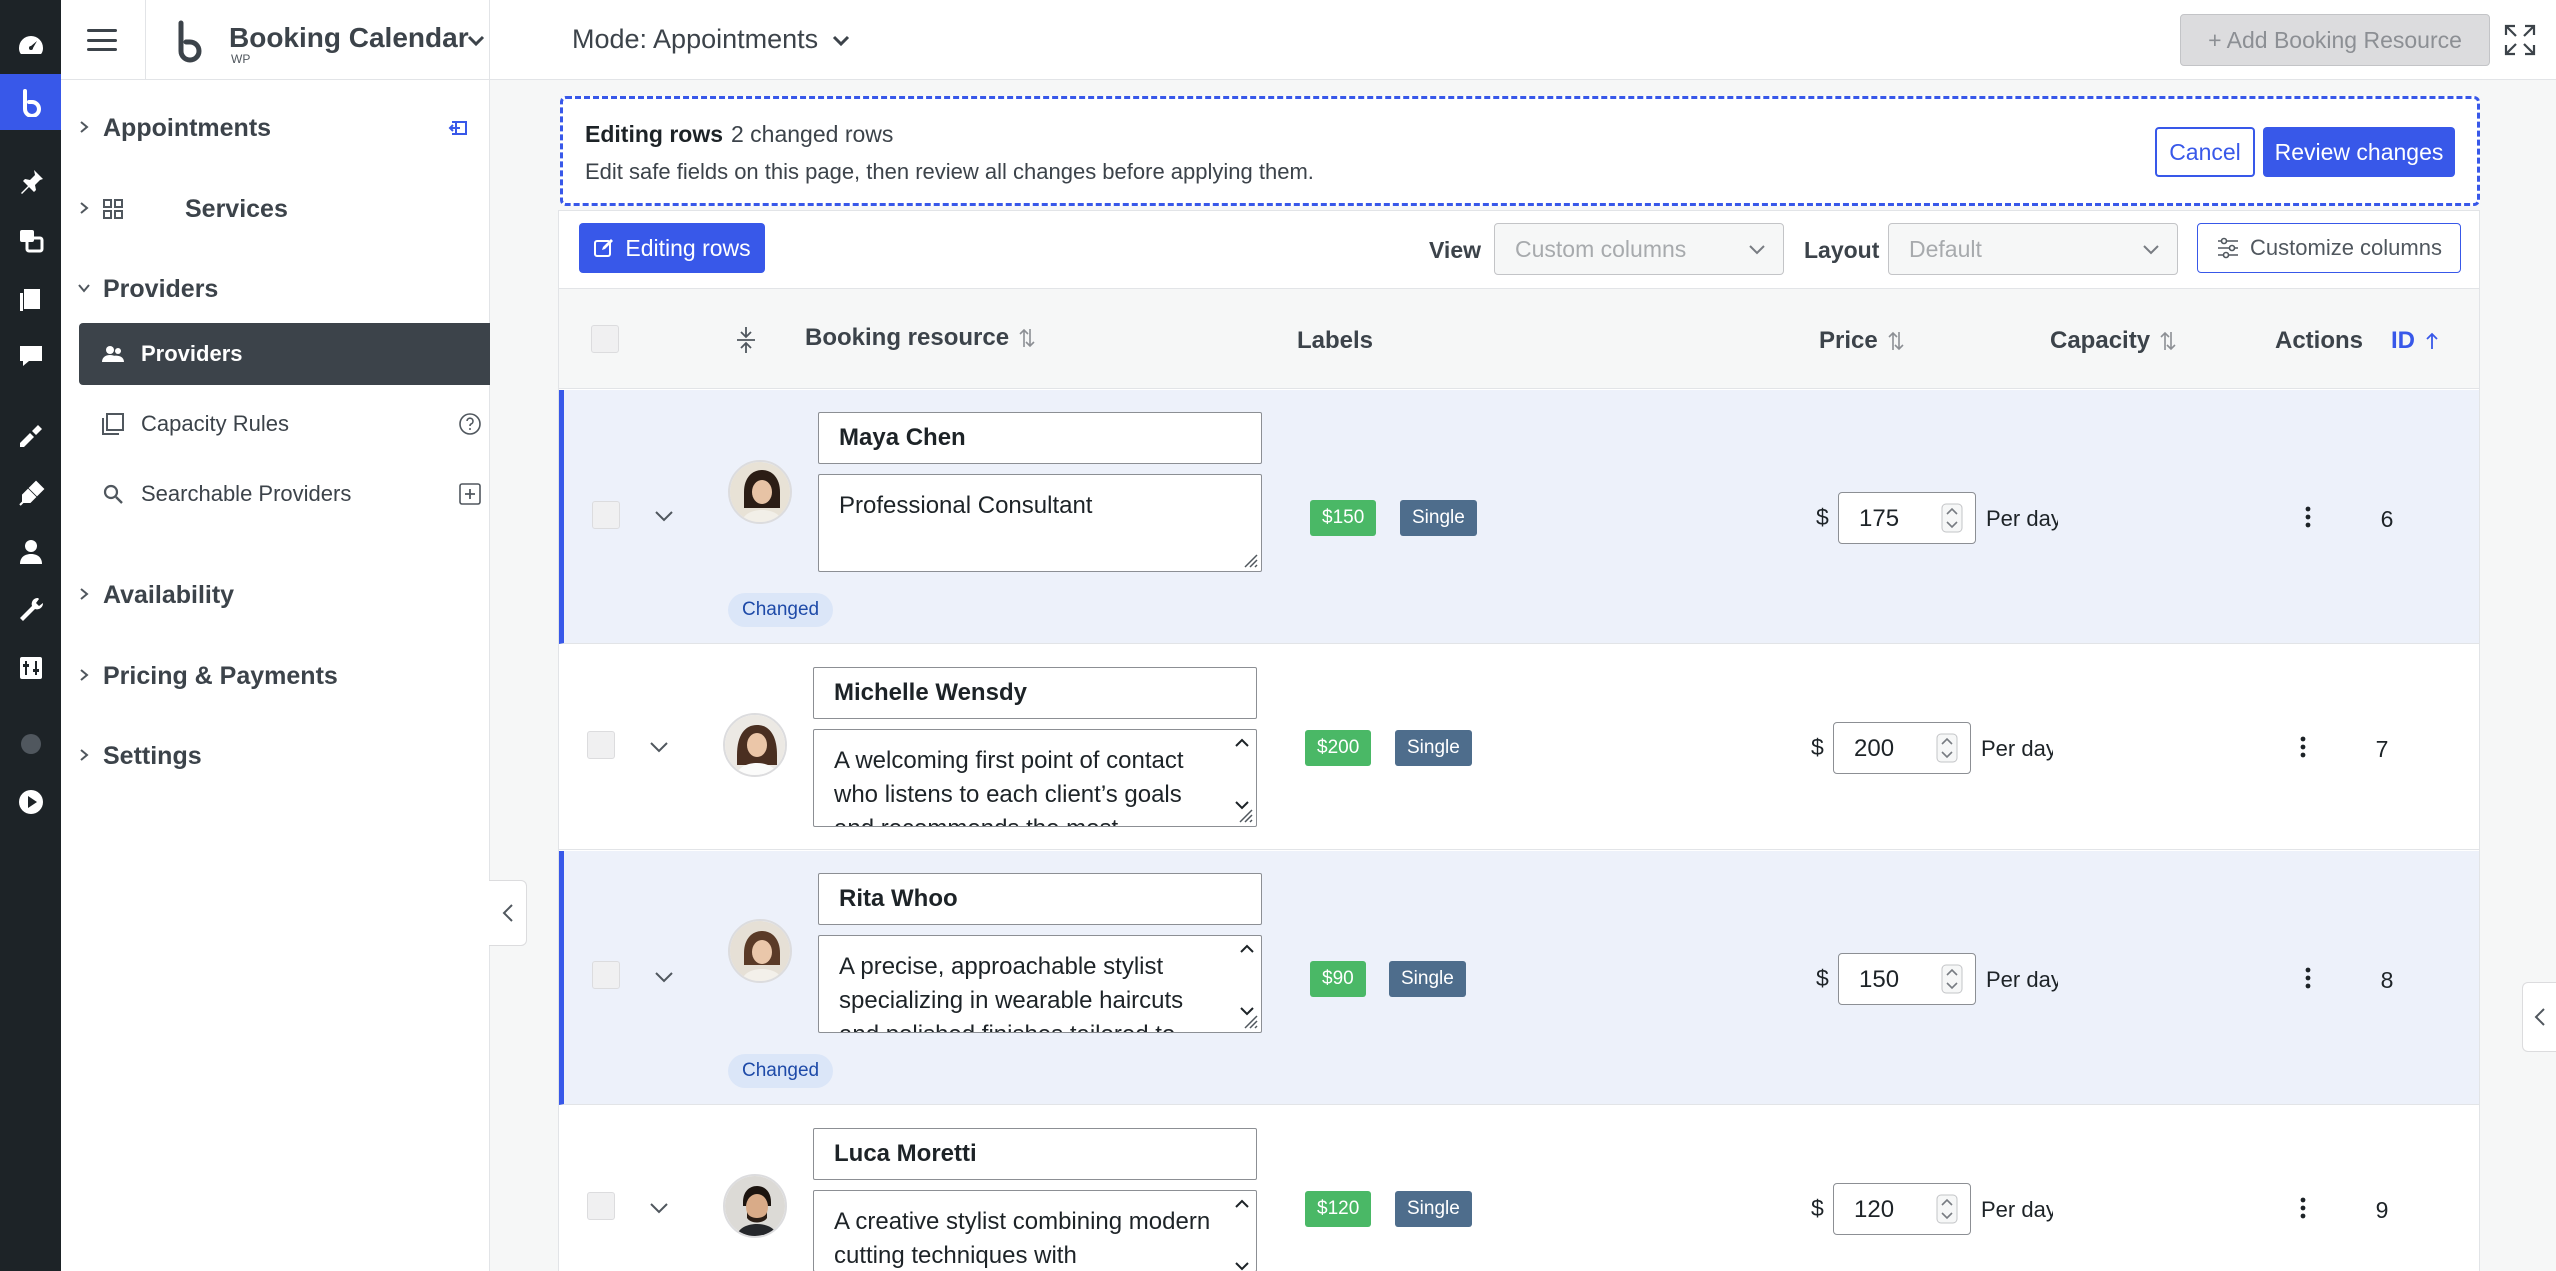  Describe the element at coordinates (470, 424) in the screenshot. I see `help-icon` at that location.